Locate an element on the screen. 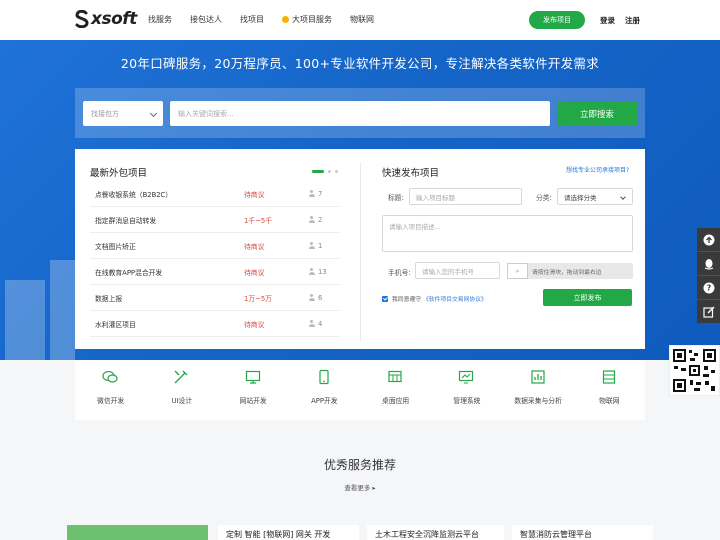 The height and width of the screenshot is (540, 720). iot-icon is located at coordinates (608, 377).